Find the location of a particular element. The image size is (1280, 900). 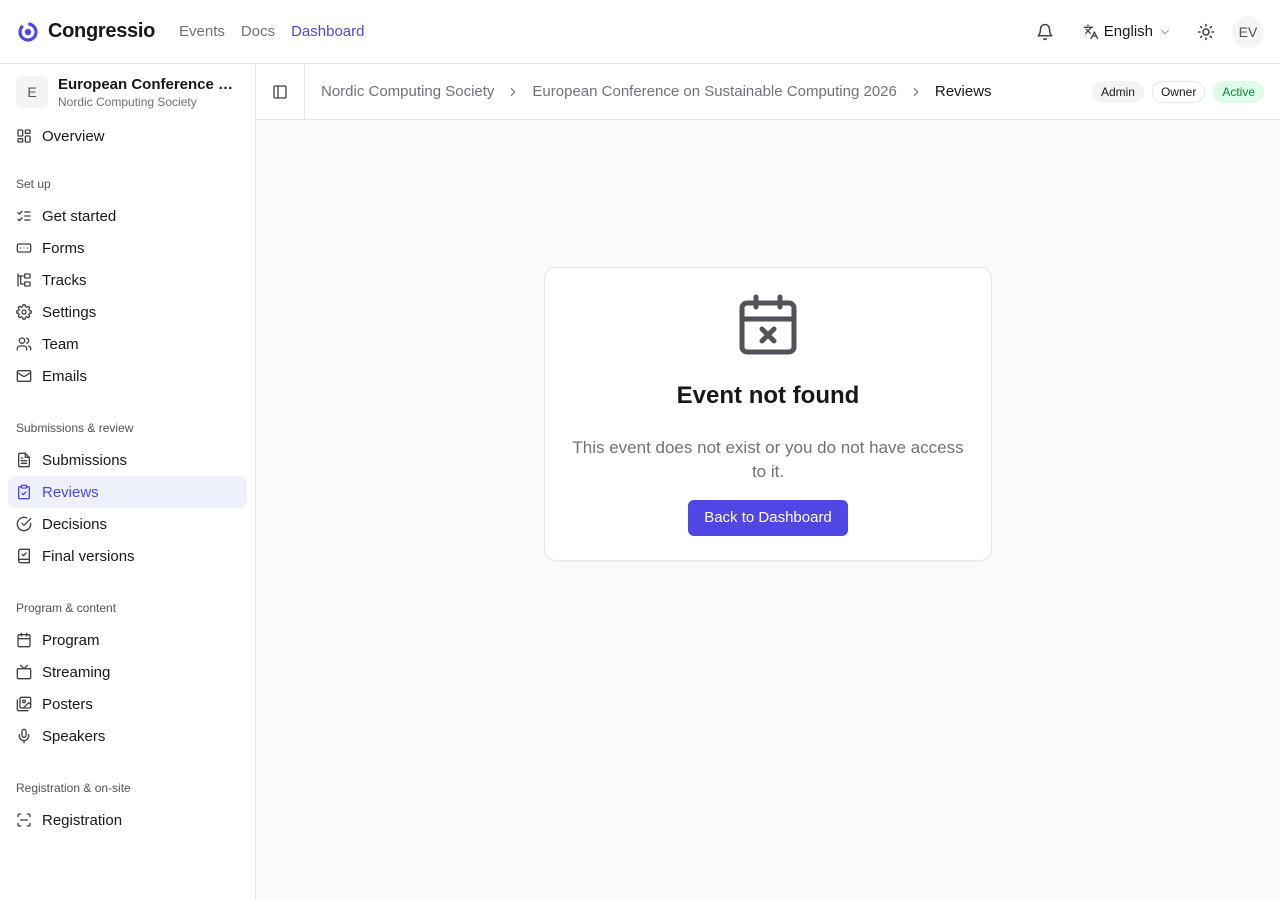

clipboard-check-icon is located at coordinates (24, 492).